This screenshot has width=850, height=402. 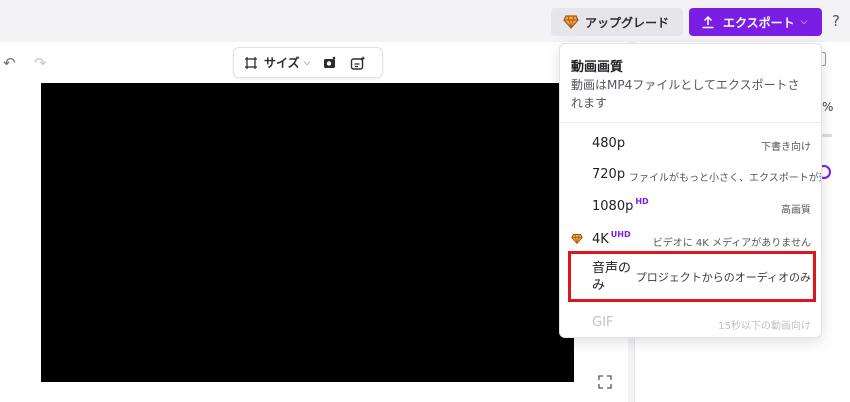 I want to click on percent-label: %, so click(x=828, y=107).